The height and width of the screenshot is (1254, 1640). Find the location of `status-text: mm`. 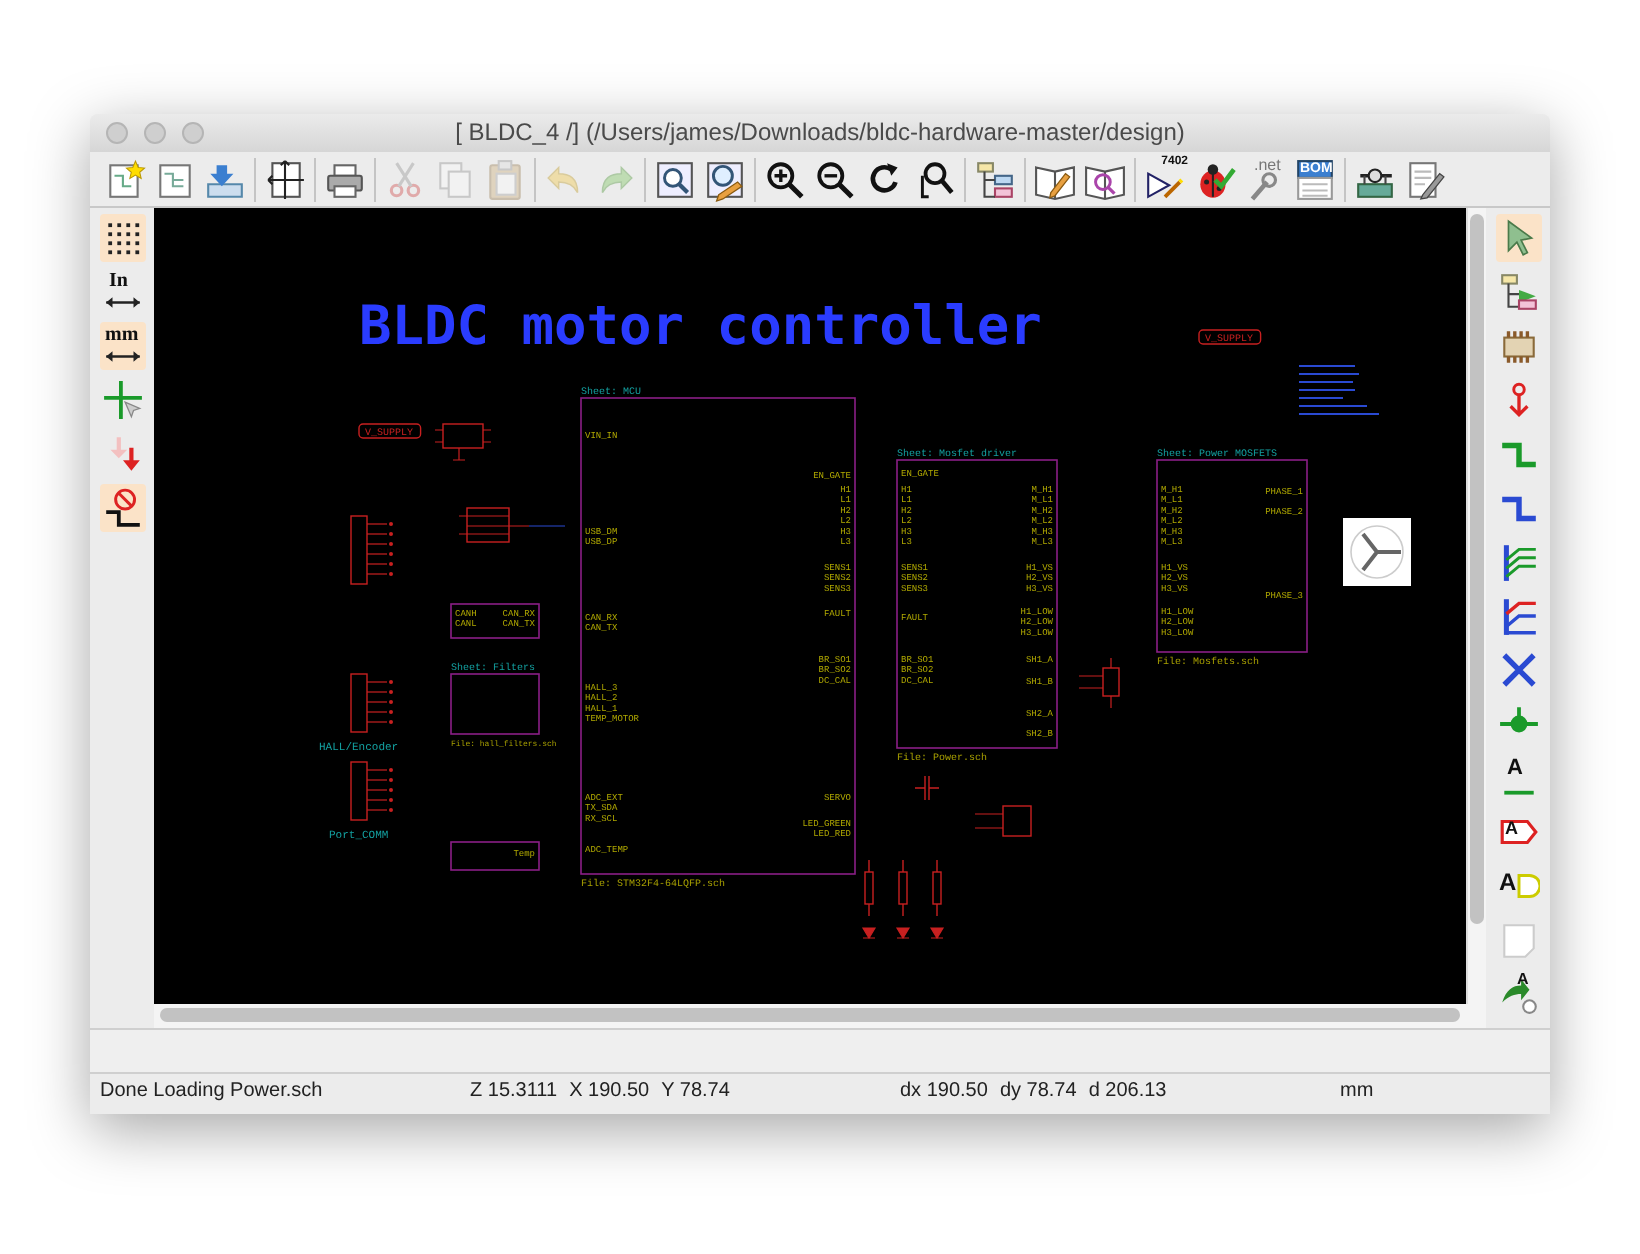

status-text: mm is located at coordinates (1357, 1092).